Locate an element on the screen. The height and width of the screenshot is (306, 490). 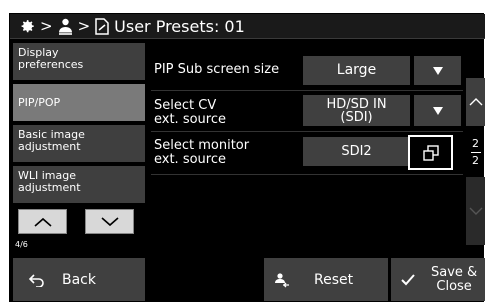
checkmark-icon is located at coordinates (408, 279).